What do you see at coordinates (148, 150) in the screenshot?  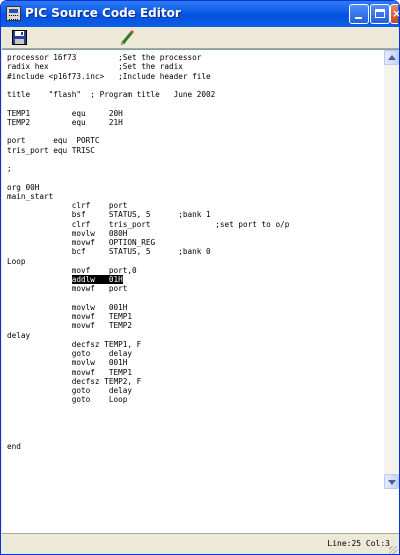 I see `code-line: tris_port equ TRISC` at bounding box center [148, 150].